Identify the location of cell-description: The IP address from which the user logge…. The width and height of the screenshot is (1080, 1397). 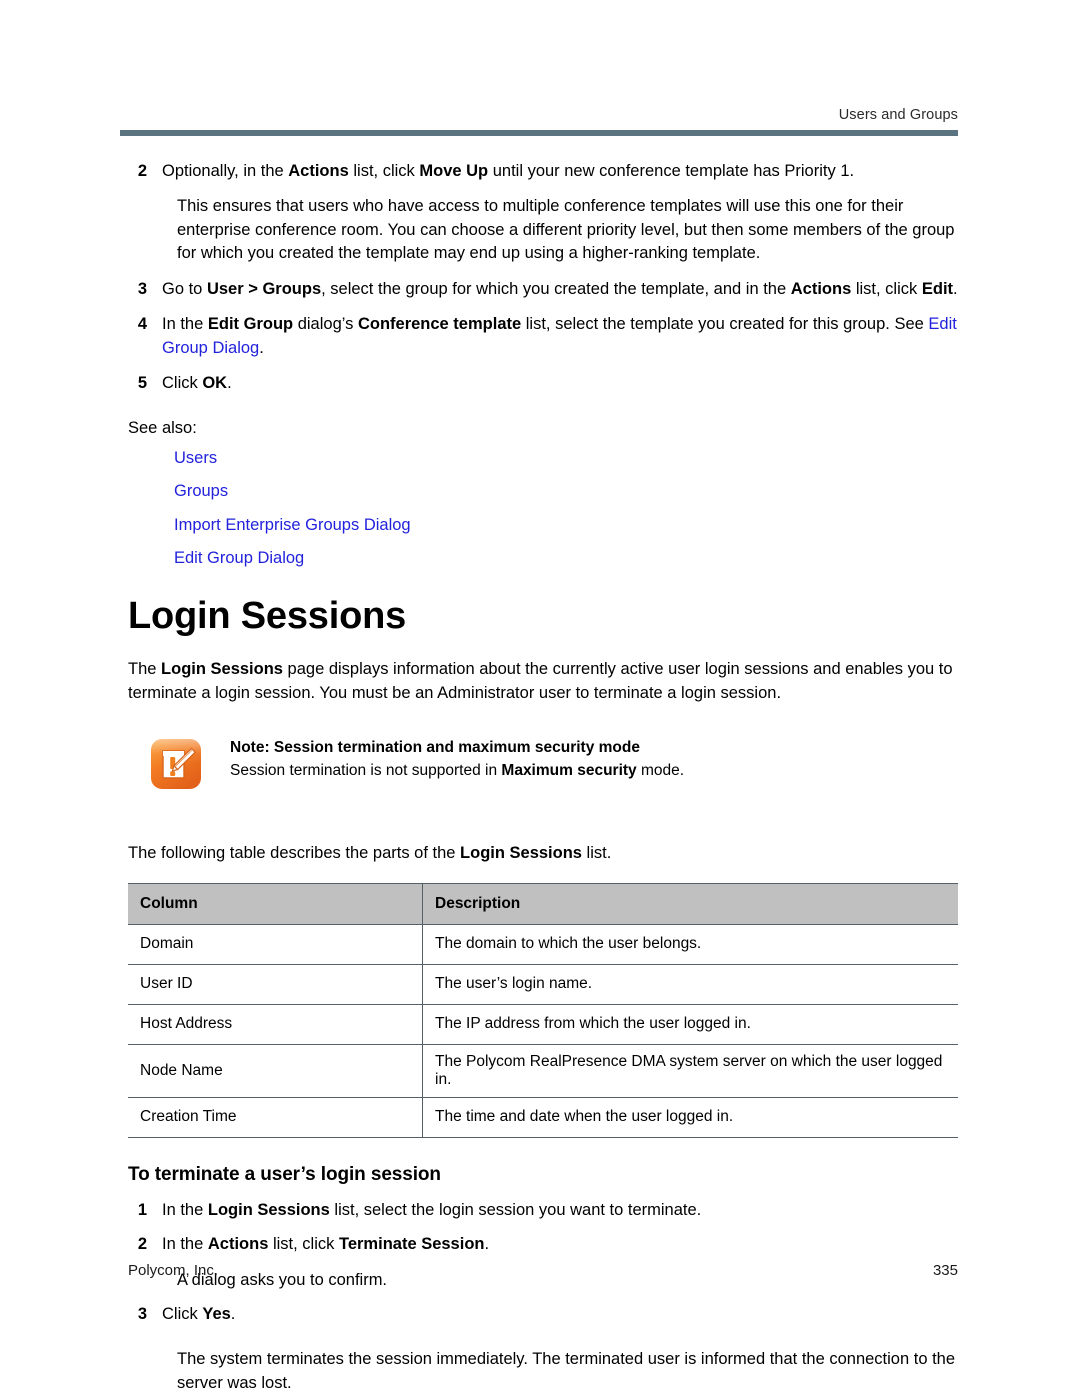
(690, 1024).